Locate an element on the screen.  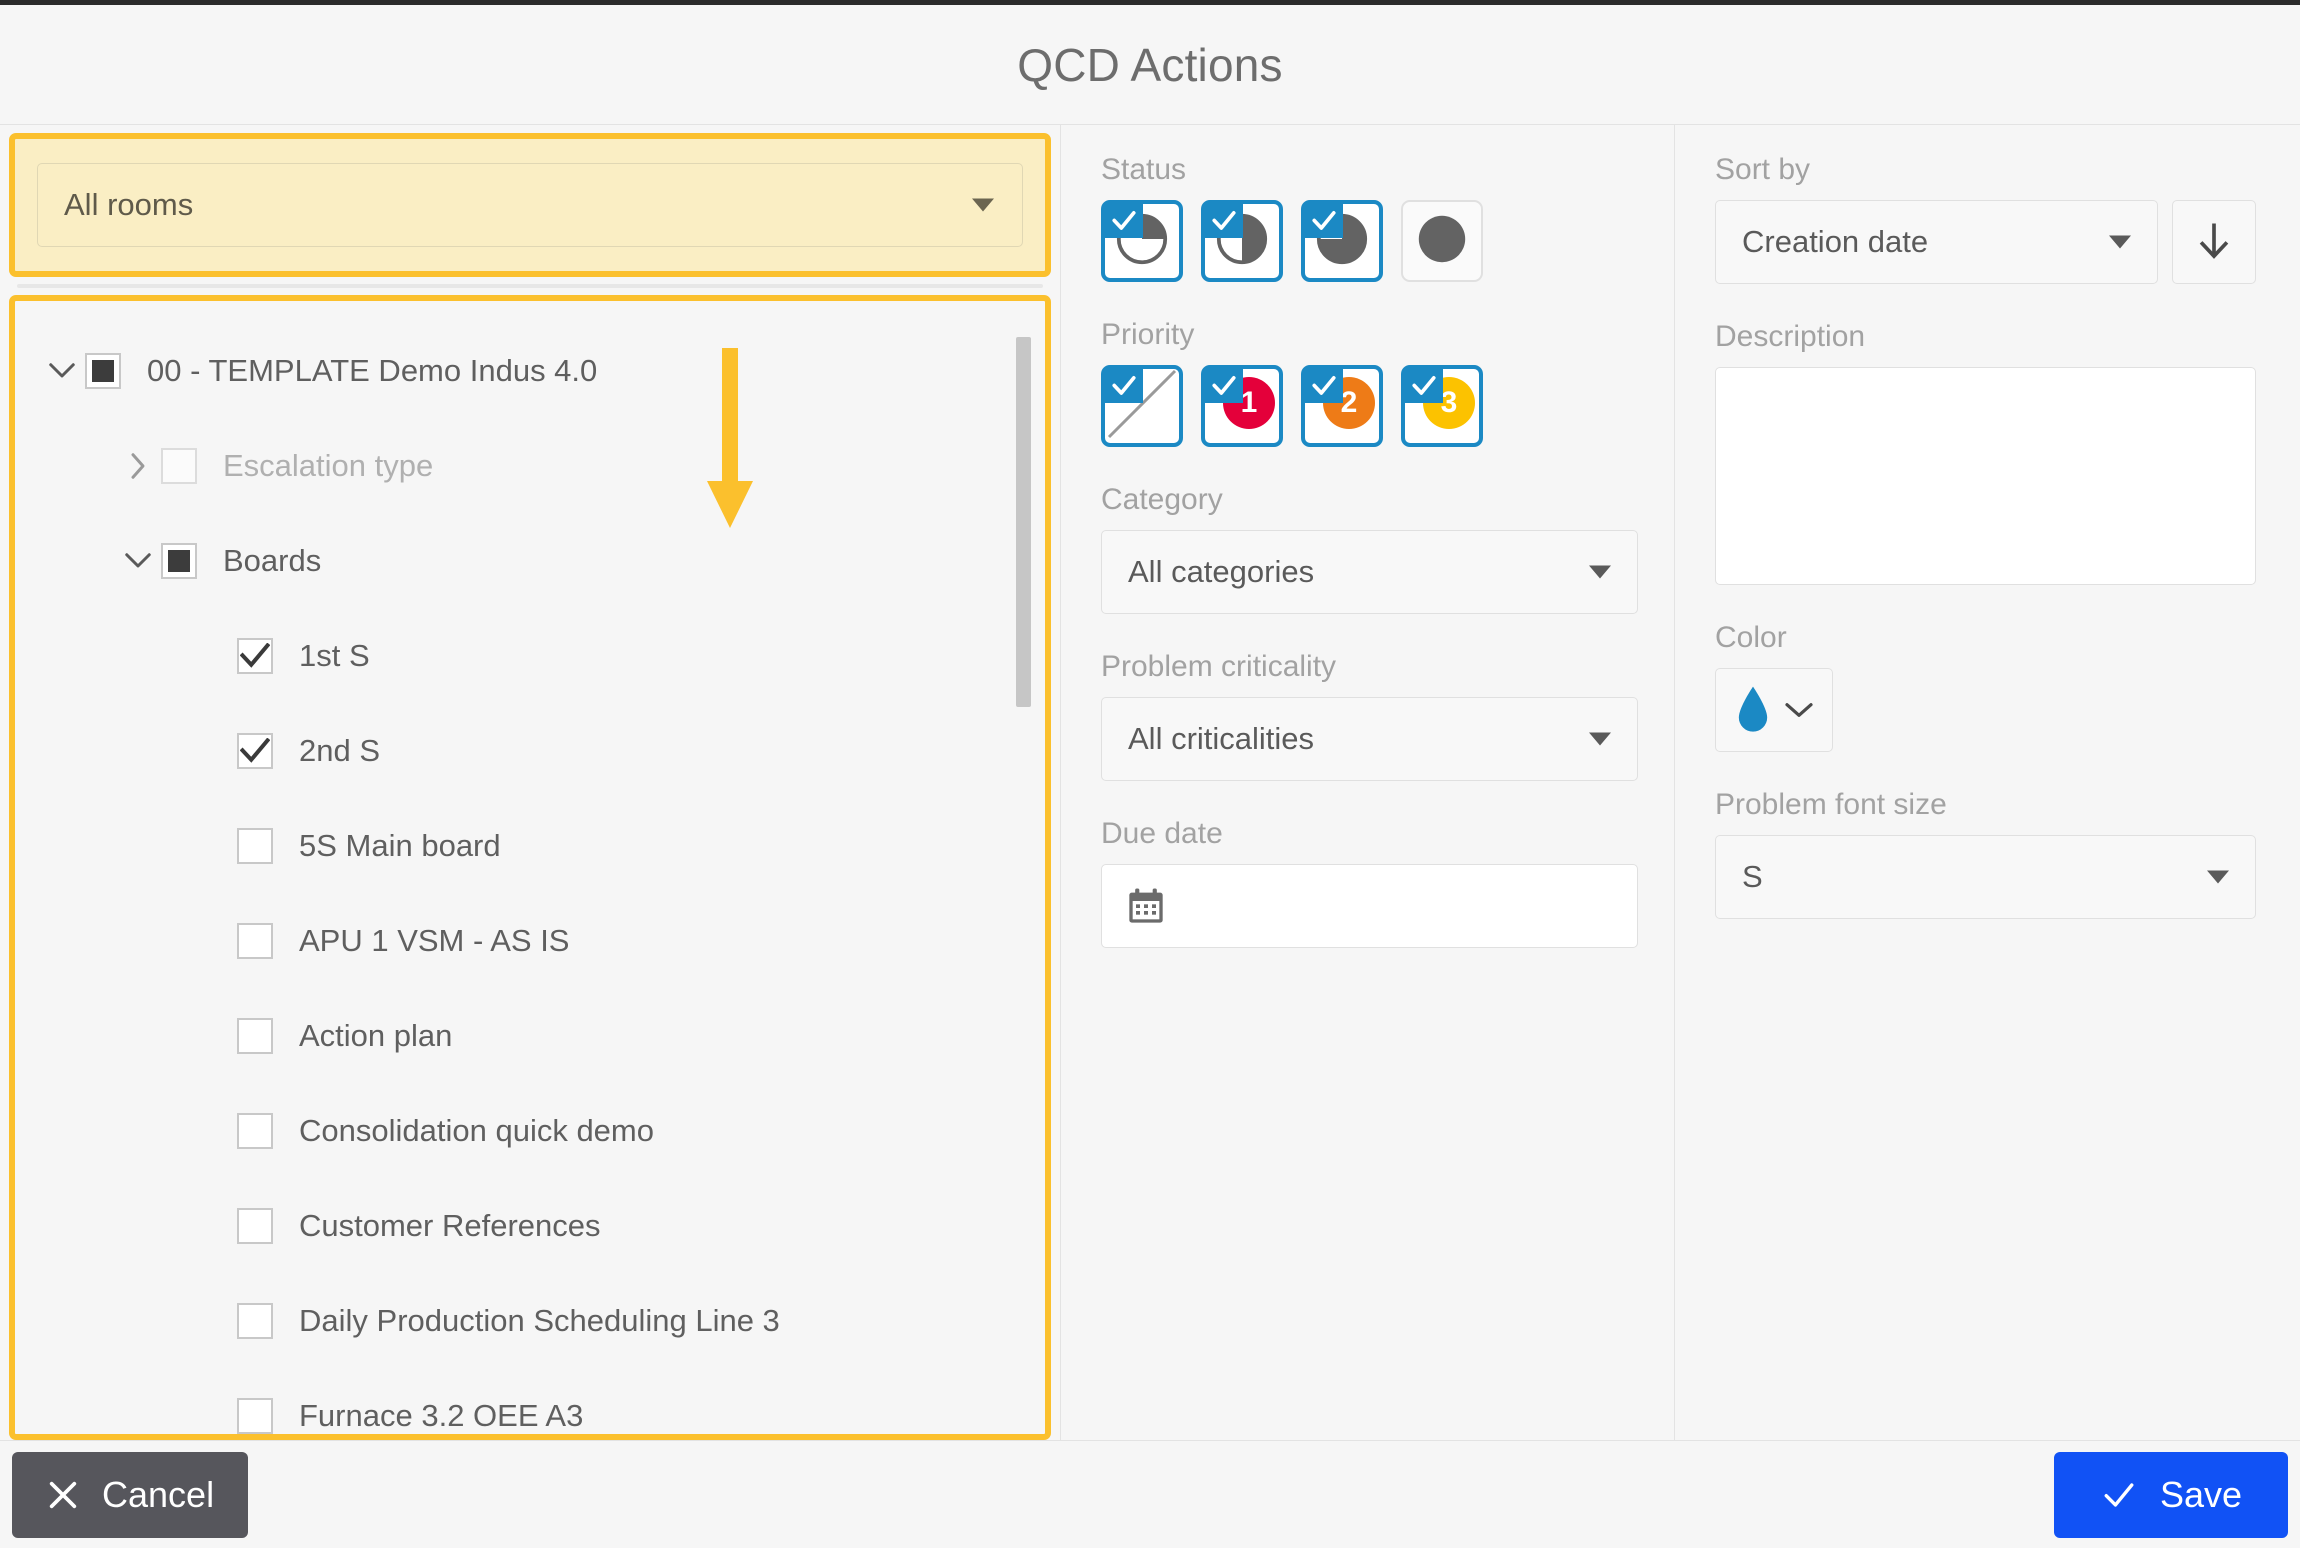
dialog-footer: Cancel Save is located at coordinates (1150, 1494).